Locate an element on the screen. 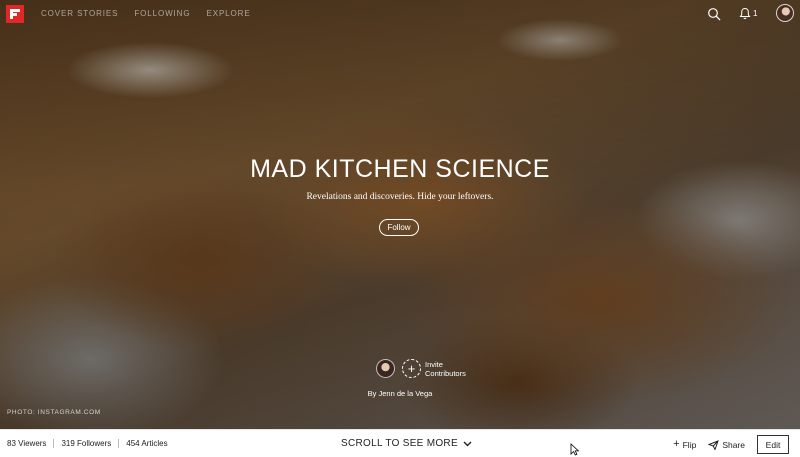  share-button: Share is located at coordinates (726, 445).